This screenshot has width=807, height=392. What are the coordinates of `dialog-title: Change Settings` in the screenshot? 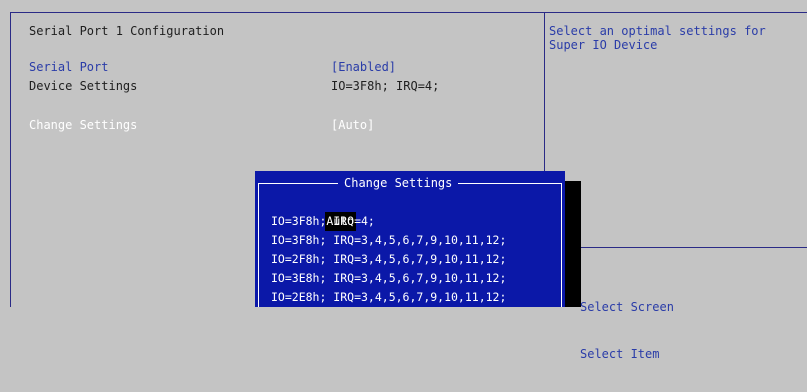 It's located at (398, 183).